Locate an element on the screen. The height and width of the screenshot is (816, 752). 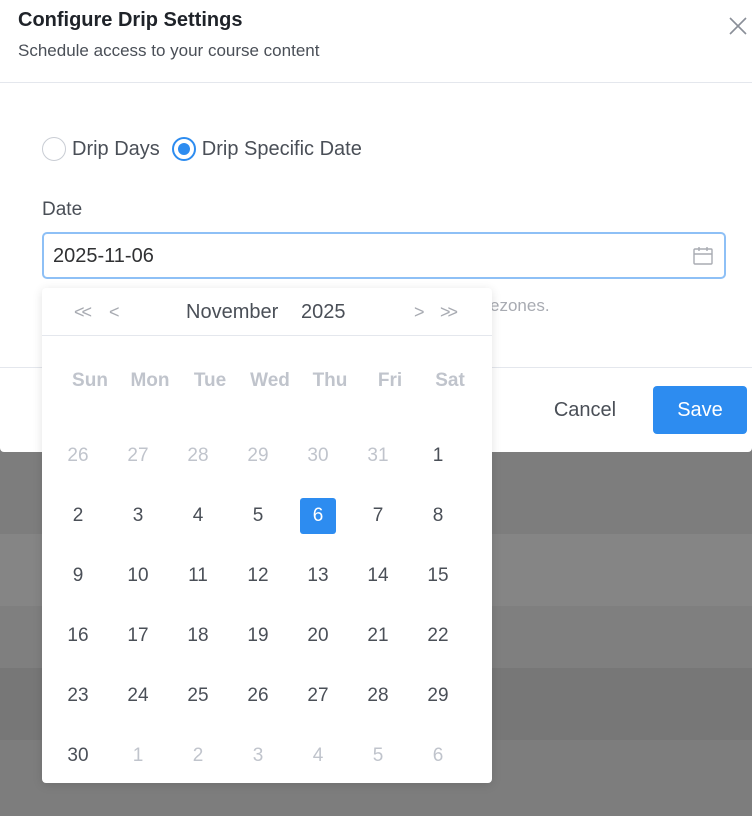
weekday-label: Sat is located at coordinates (450, 380).